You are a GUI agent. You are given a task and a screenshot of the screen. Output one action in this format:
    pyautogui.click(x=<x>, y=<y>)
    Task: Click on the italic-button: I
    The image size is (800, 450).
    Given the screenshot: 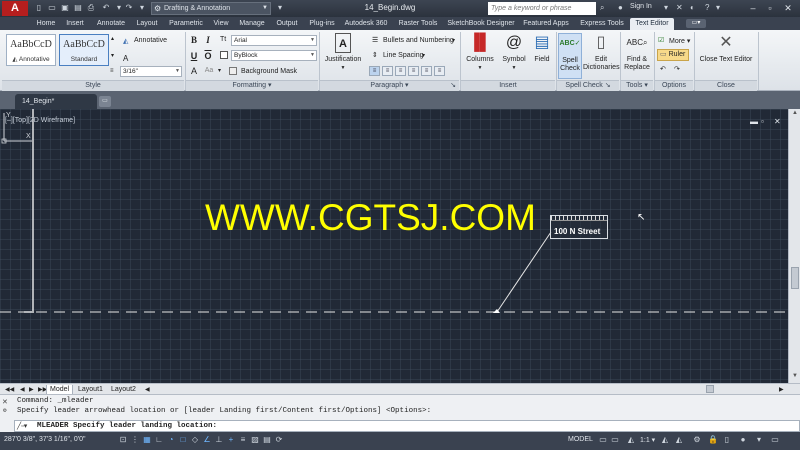 What is the action you would take?
    pyautogui.click(x=208, y=40)
    